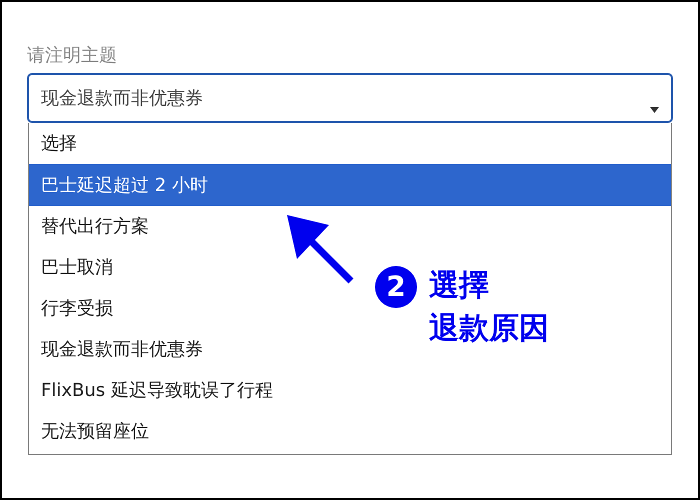 This screenshot has width=700, height=500. Describe the element at coordinates (350, 98) in the screenshot. I see `select-field: 现金退款而非优惠券` at that location.